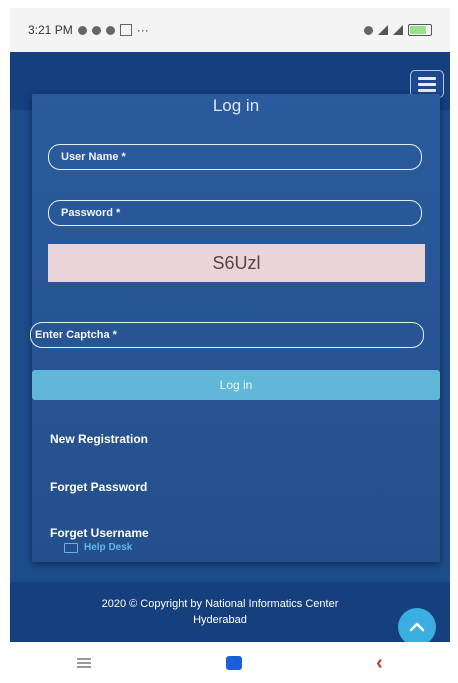 The image size is (458, 683). What do you see at coordinates (220, 620) in the screenshot?
I see `copyright-location: Hyderabad` at bounding box center [220, 620].